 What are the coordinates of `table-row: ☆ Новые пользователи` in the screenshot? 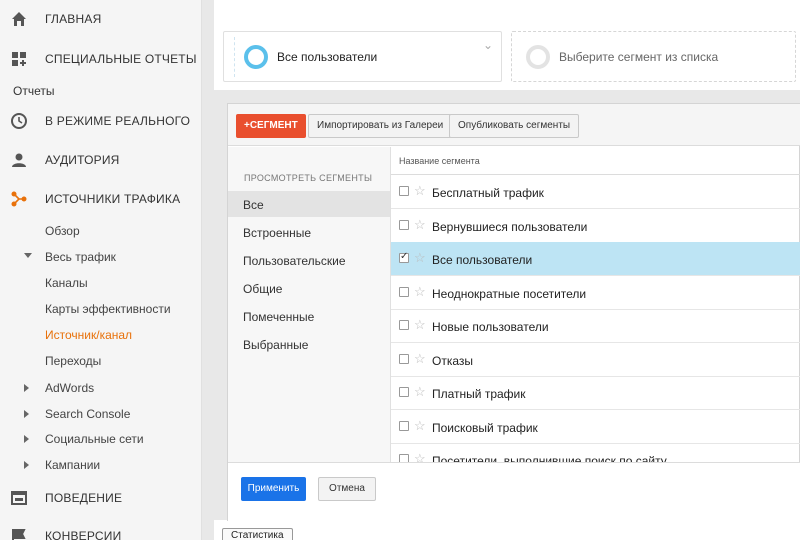 It's located at (595, 326).